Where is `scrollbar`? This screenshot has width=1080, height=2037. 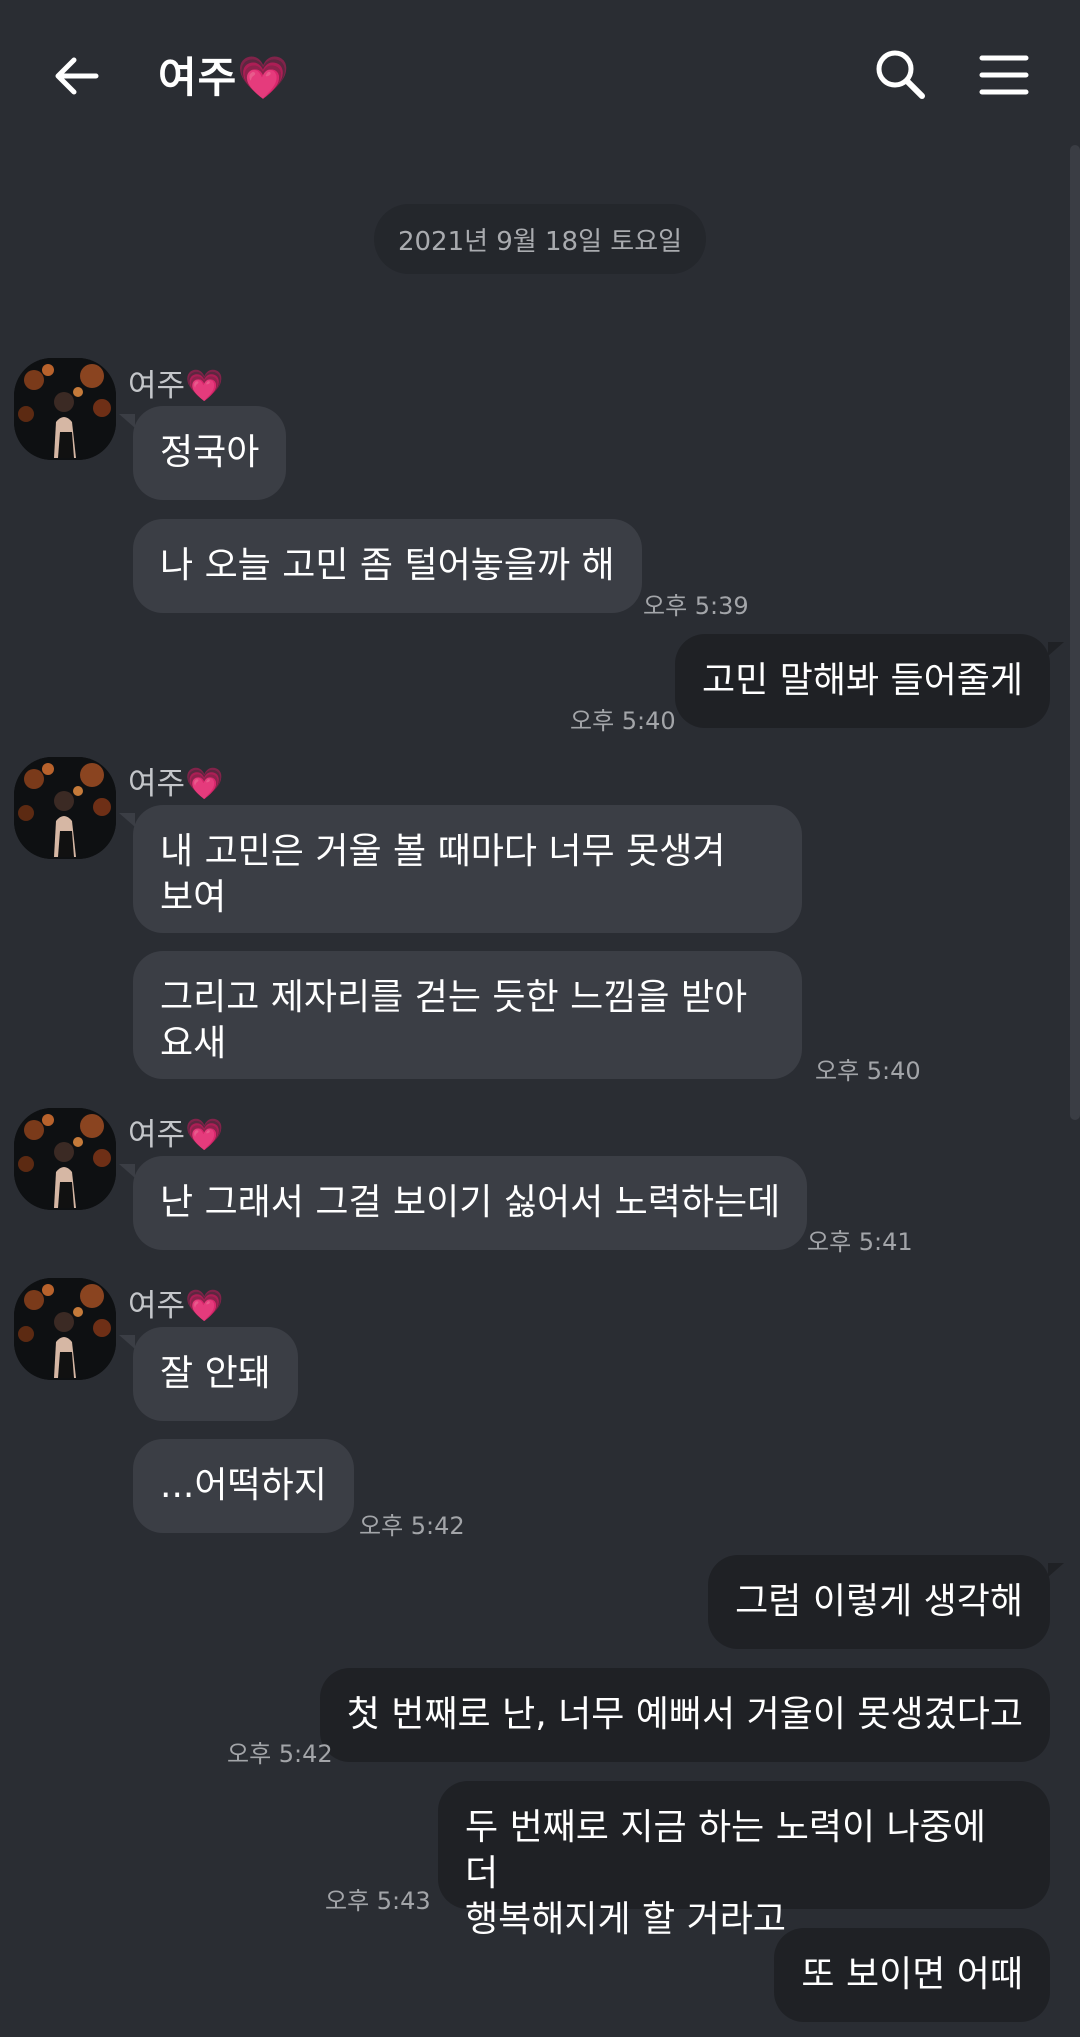 scrollbar is located at coordinates (1075, 632).